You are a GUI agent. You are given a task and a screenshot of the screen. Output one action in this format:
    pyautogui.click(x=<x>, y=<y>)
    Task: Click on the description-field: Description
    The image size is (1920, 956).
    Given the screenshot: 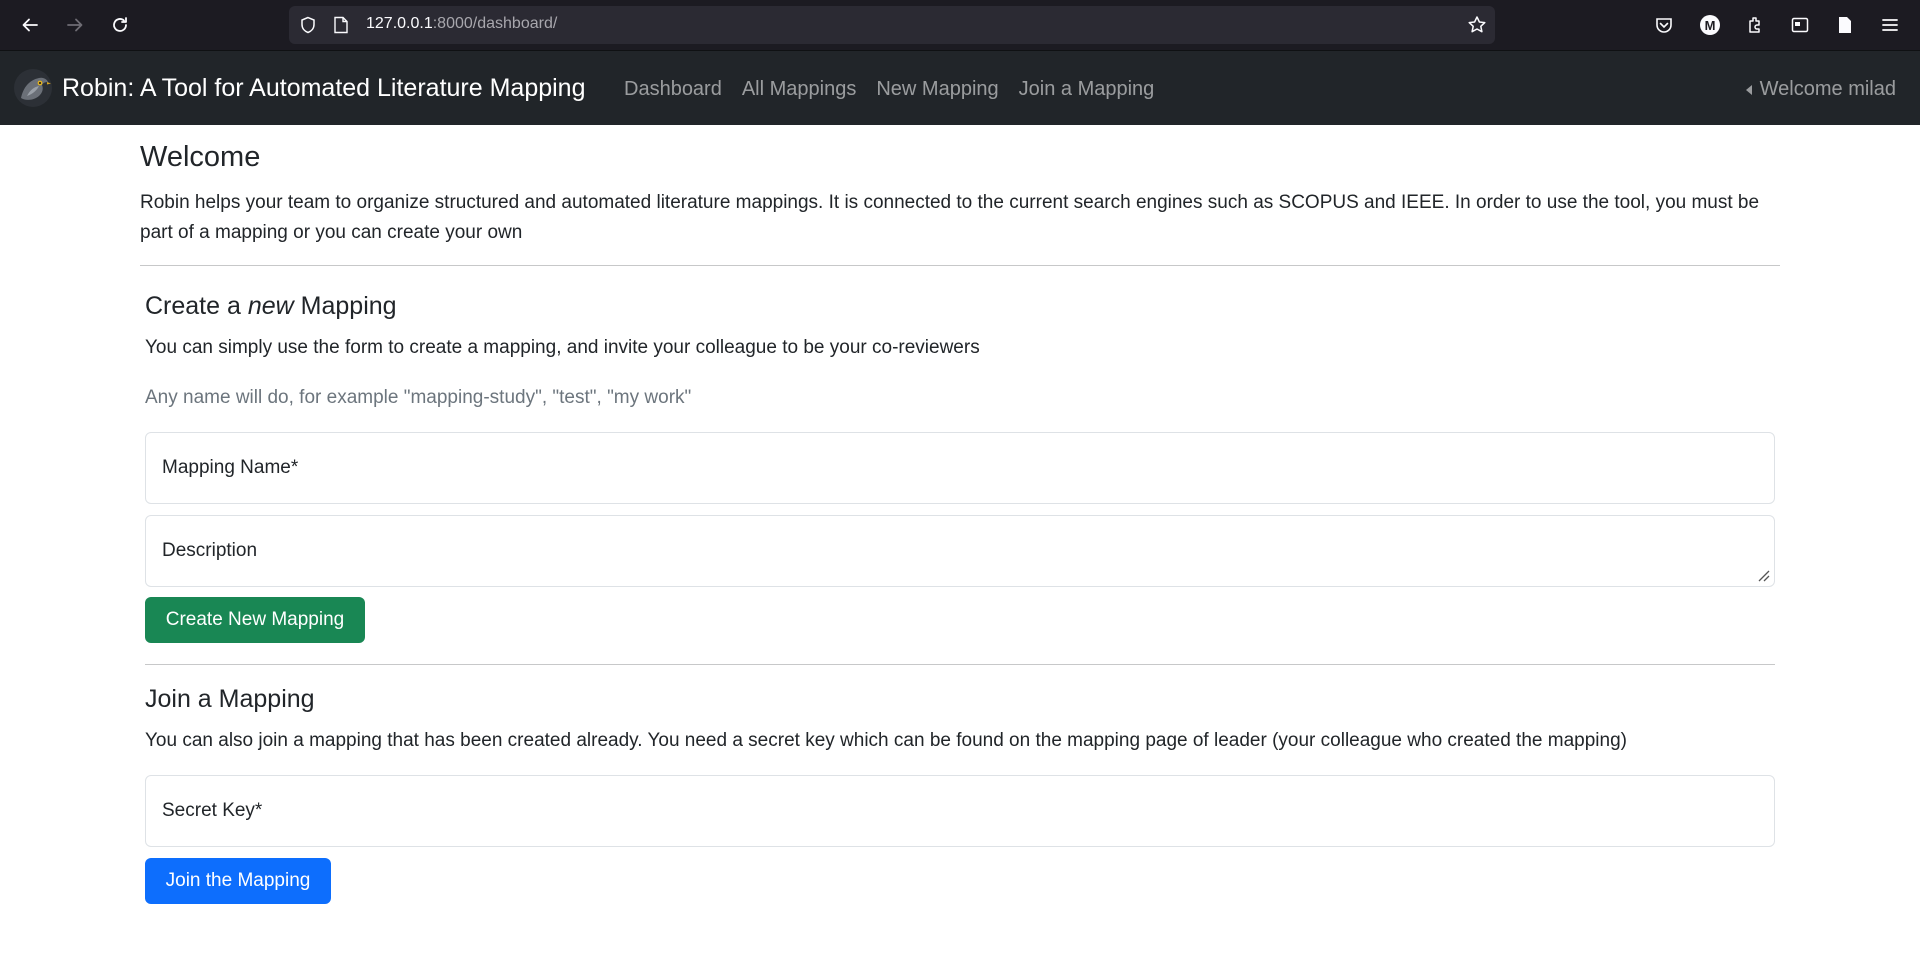 What is the action you would take?
    pyautogui.click(x=960, y=551)
    